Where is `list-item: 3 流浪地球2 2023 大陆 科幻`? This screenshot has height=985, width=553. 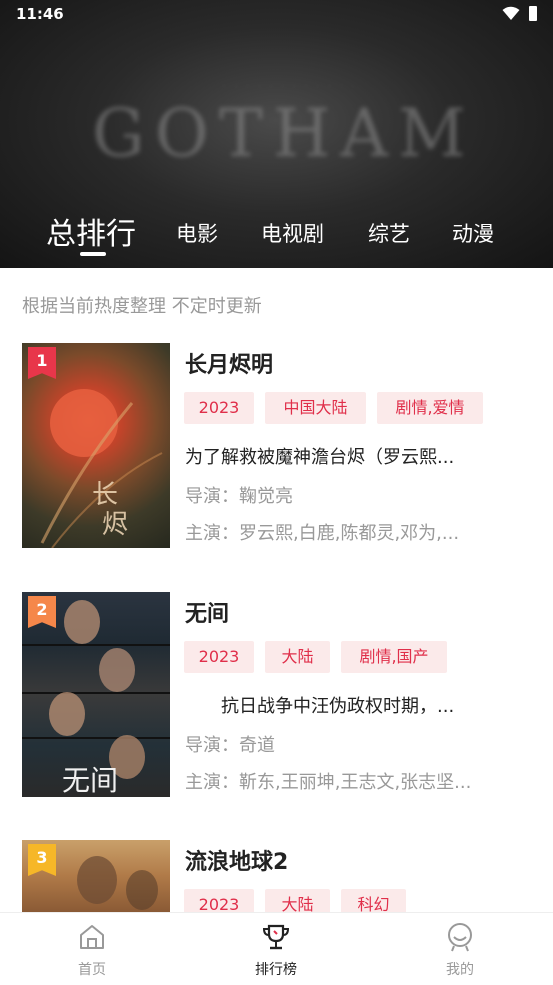 list-item: 3 流浪地球2 2023 大陆 科幻 is located at coordinates (276, 876).